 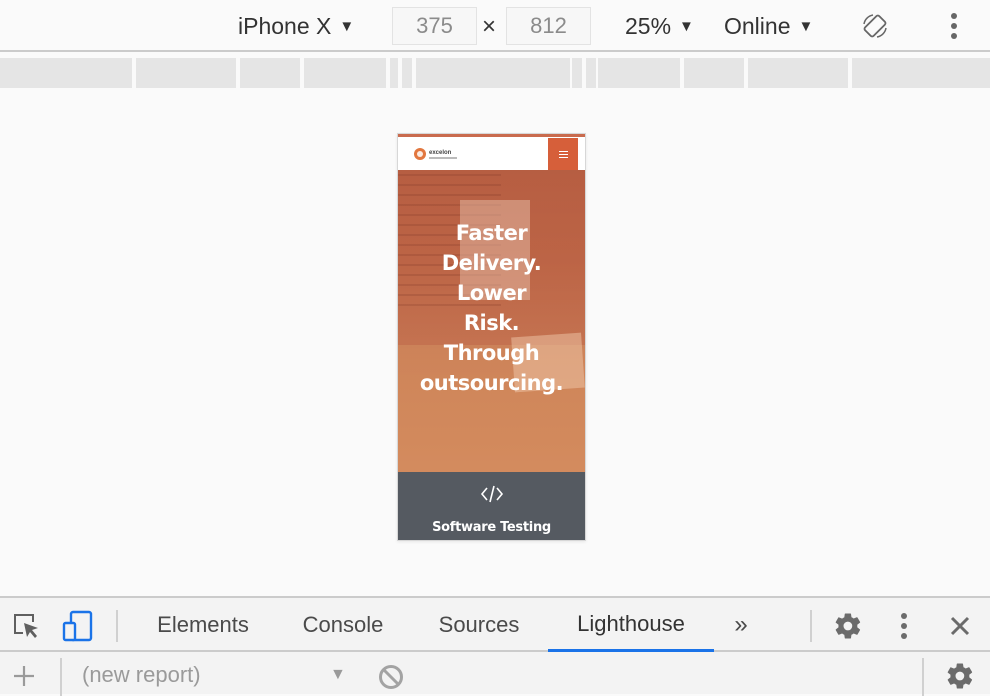 I want to click on logo-text: excelon, so click(x=440, y=152).